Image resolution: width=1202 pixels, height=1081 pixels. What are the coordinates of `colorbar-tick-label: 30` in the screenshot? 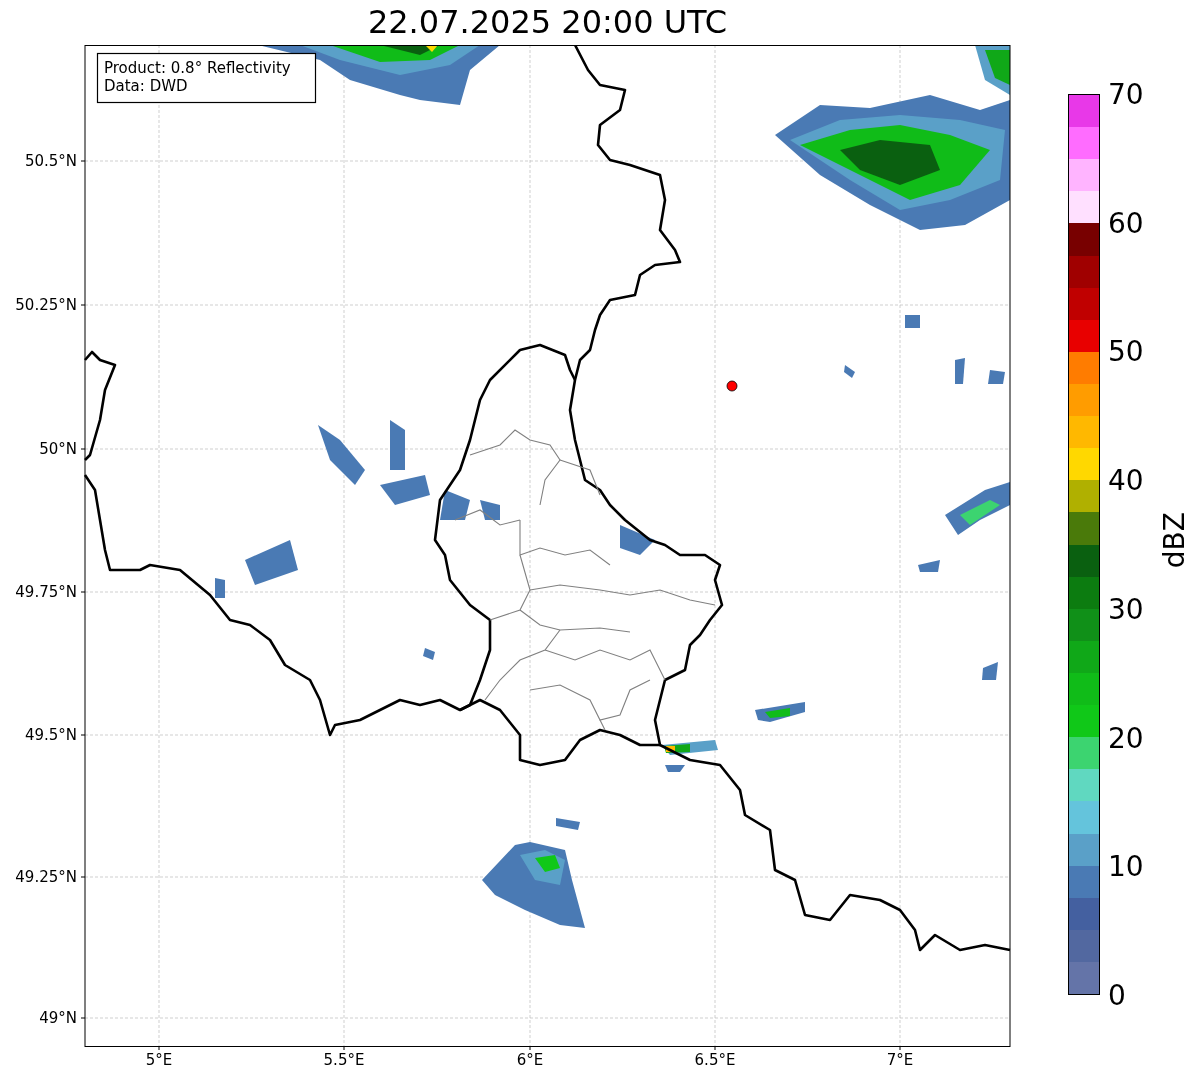 It's located at (1126, 609).